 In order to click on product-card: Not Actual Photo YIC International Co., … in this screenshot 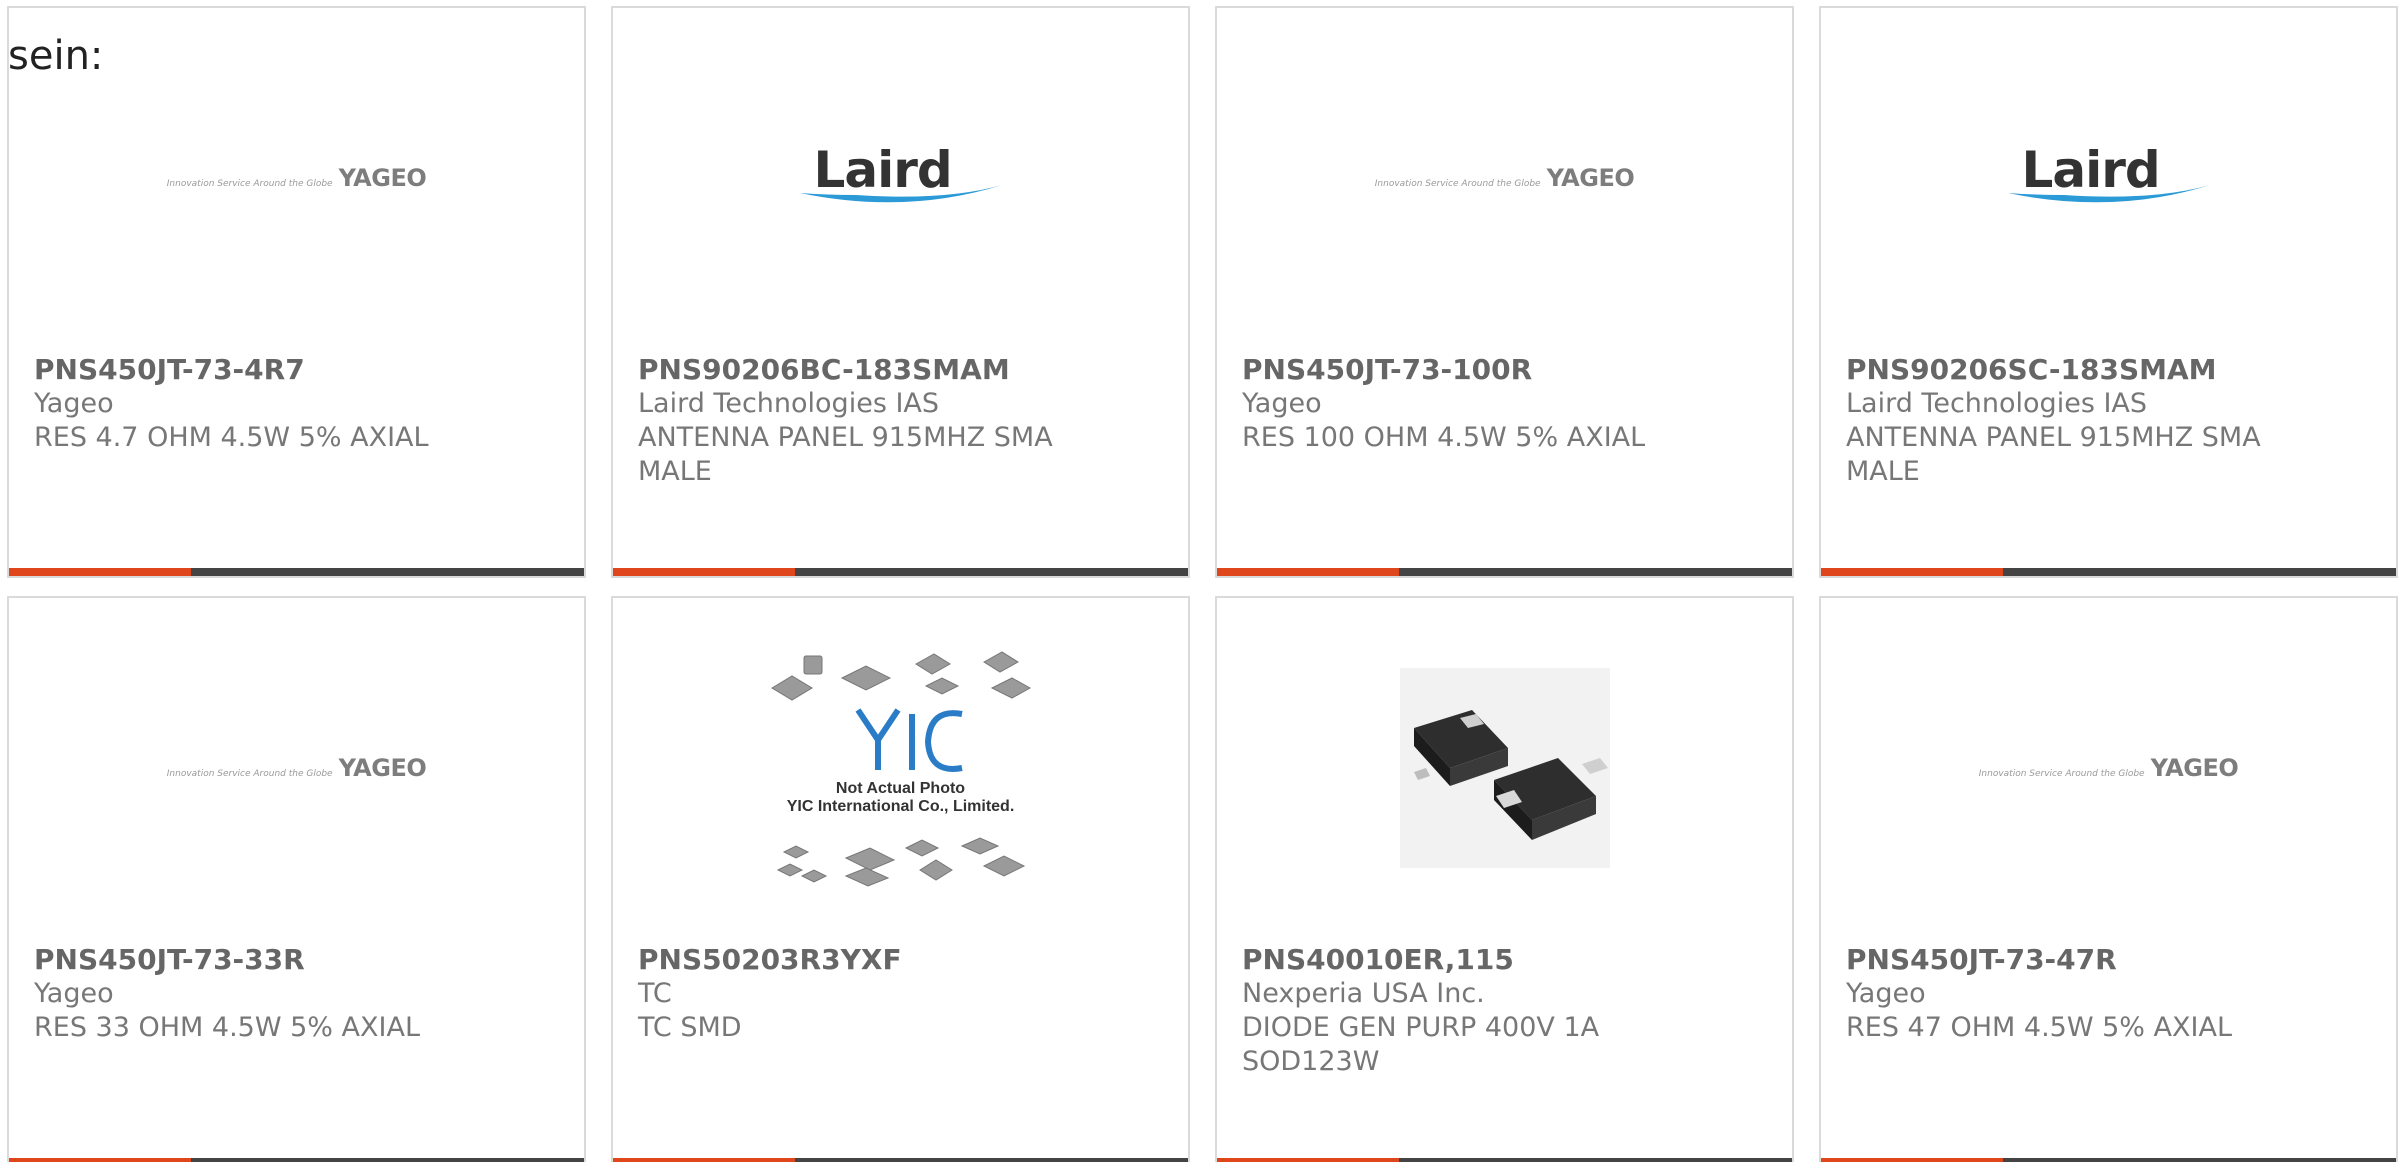, I will do `click(900, 879)`.